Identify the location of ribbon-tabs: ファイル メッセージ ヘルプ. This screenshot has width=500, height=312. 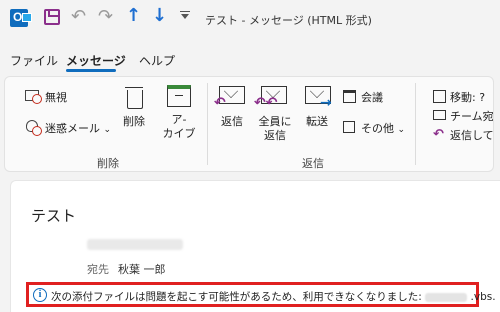
(250, 57).